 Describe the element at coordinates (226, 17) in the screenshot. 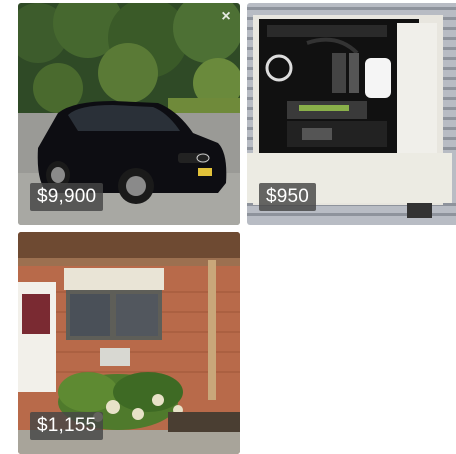

I see `close-icon: ×` at that location.